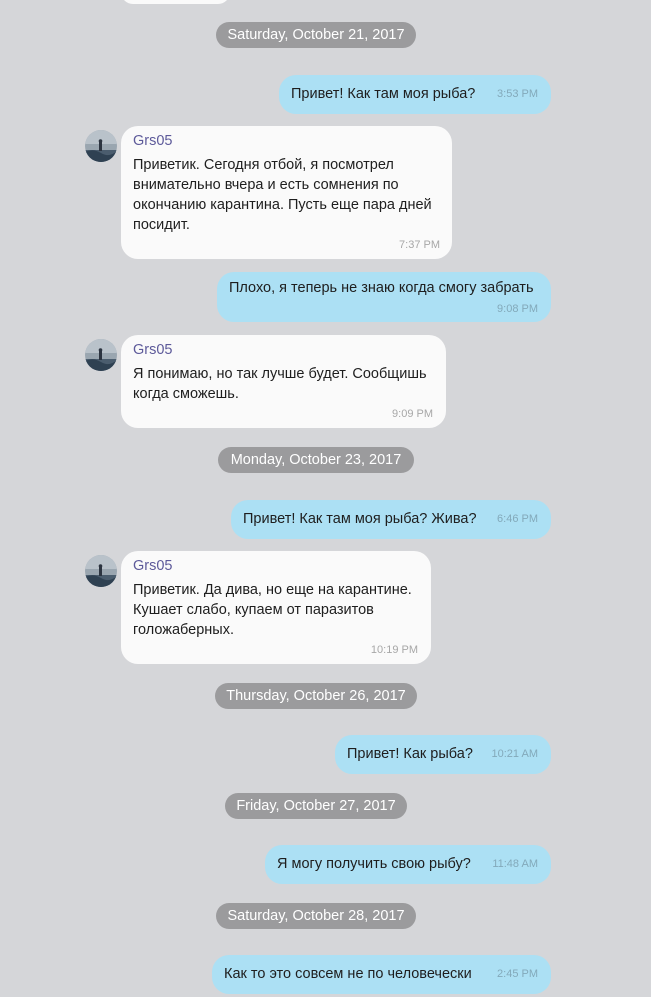 This screenshot has height=997, width=651. What do you see at coordinates (412, 414) in the screenshot?
I see `message-time: 9:09 PM` at bounding box center [412, 414].